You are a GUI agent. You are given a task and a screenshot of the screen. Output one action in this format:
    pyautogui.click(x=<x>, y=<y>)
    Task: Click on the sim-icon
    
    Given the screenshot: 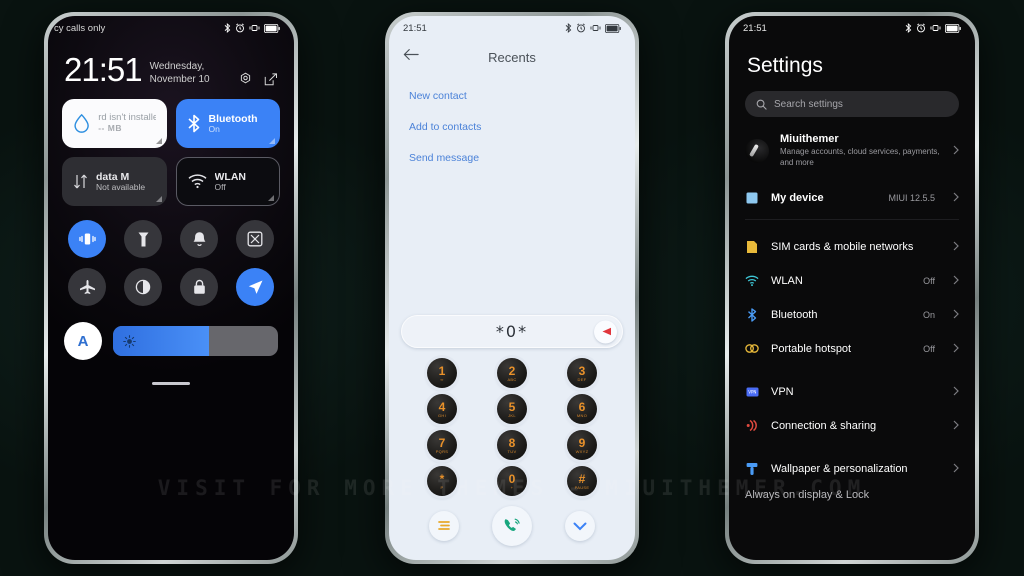 What is the action you would take?
    pyautogui.click(x=752, y=247)
    